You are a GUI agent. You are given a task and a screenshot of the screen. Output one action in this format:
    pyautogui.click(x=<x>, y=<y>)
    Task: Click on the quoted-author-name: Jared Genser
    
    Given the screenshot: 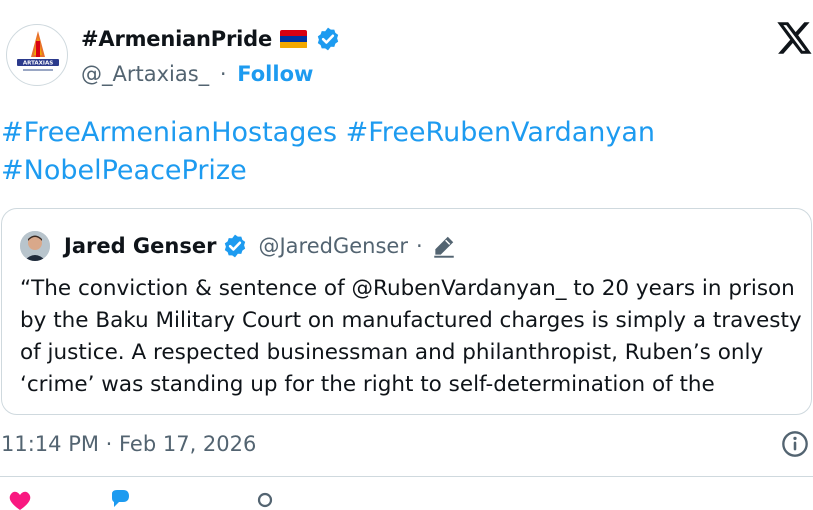 What is the action you would take?
    pyautogui.click(x=140, y=246)
    